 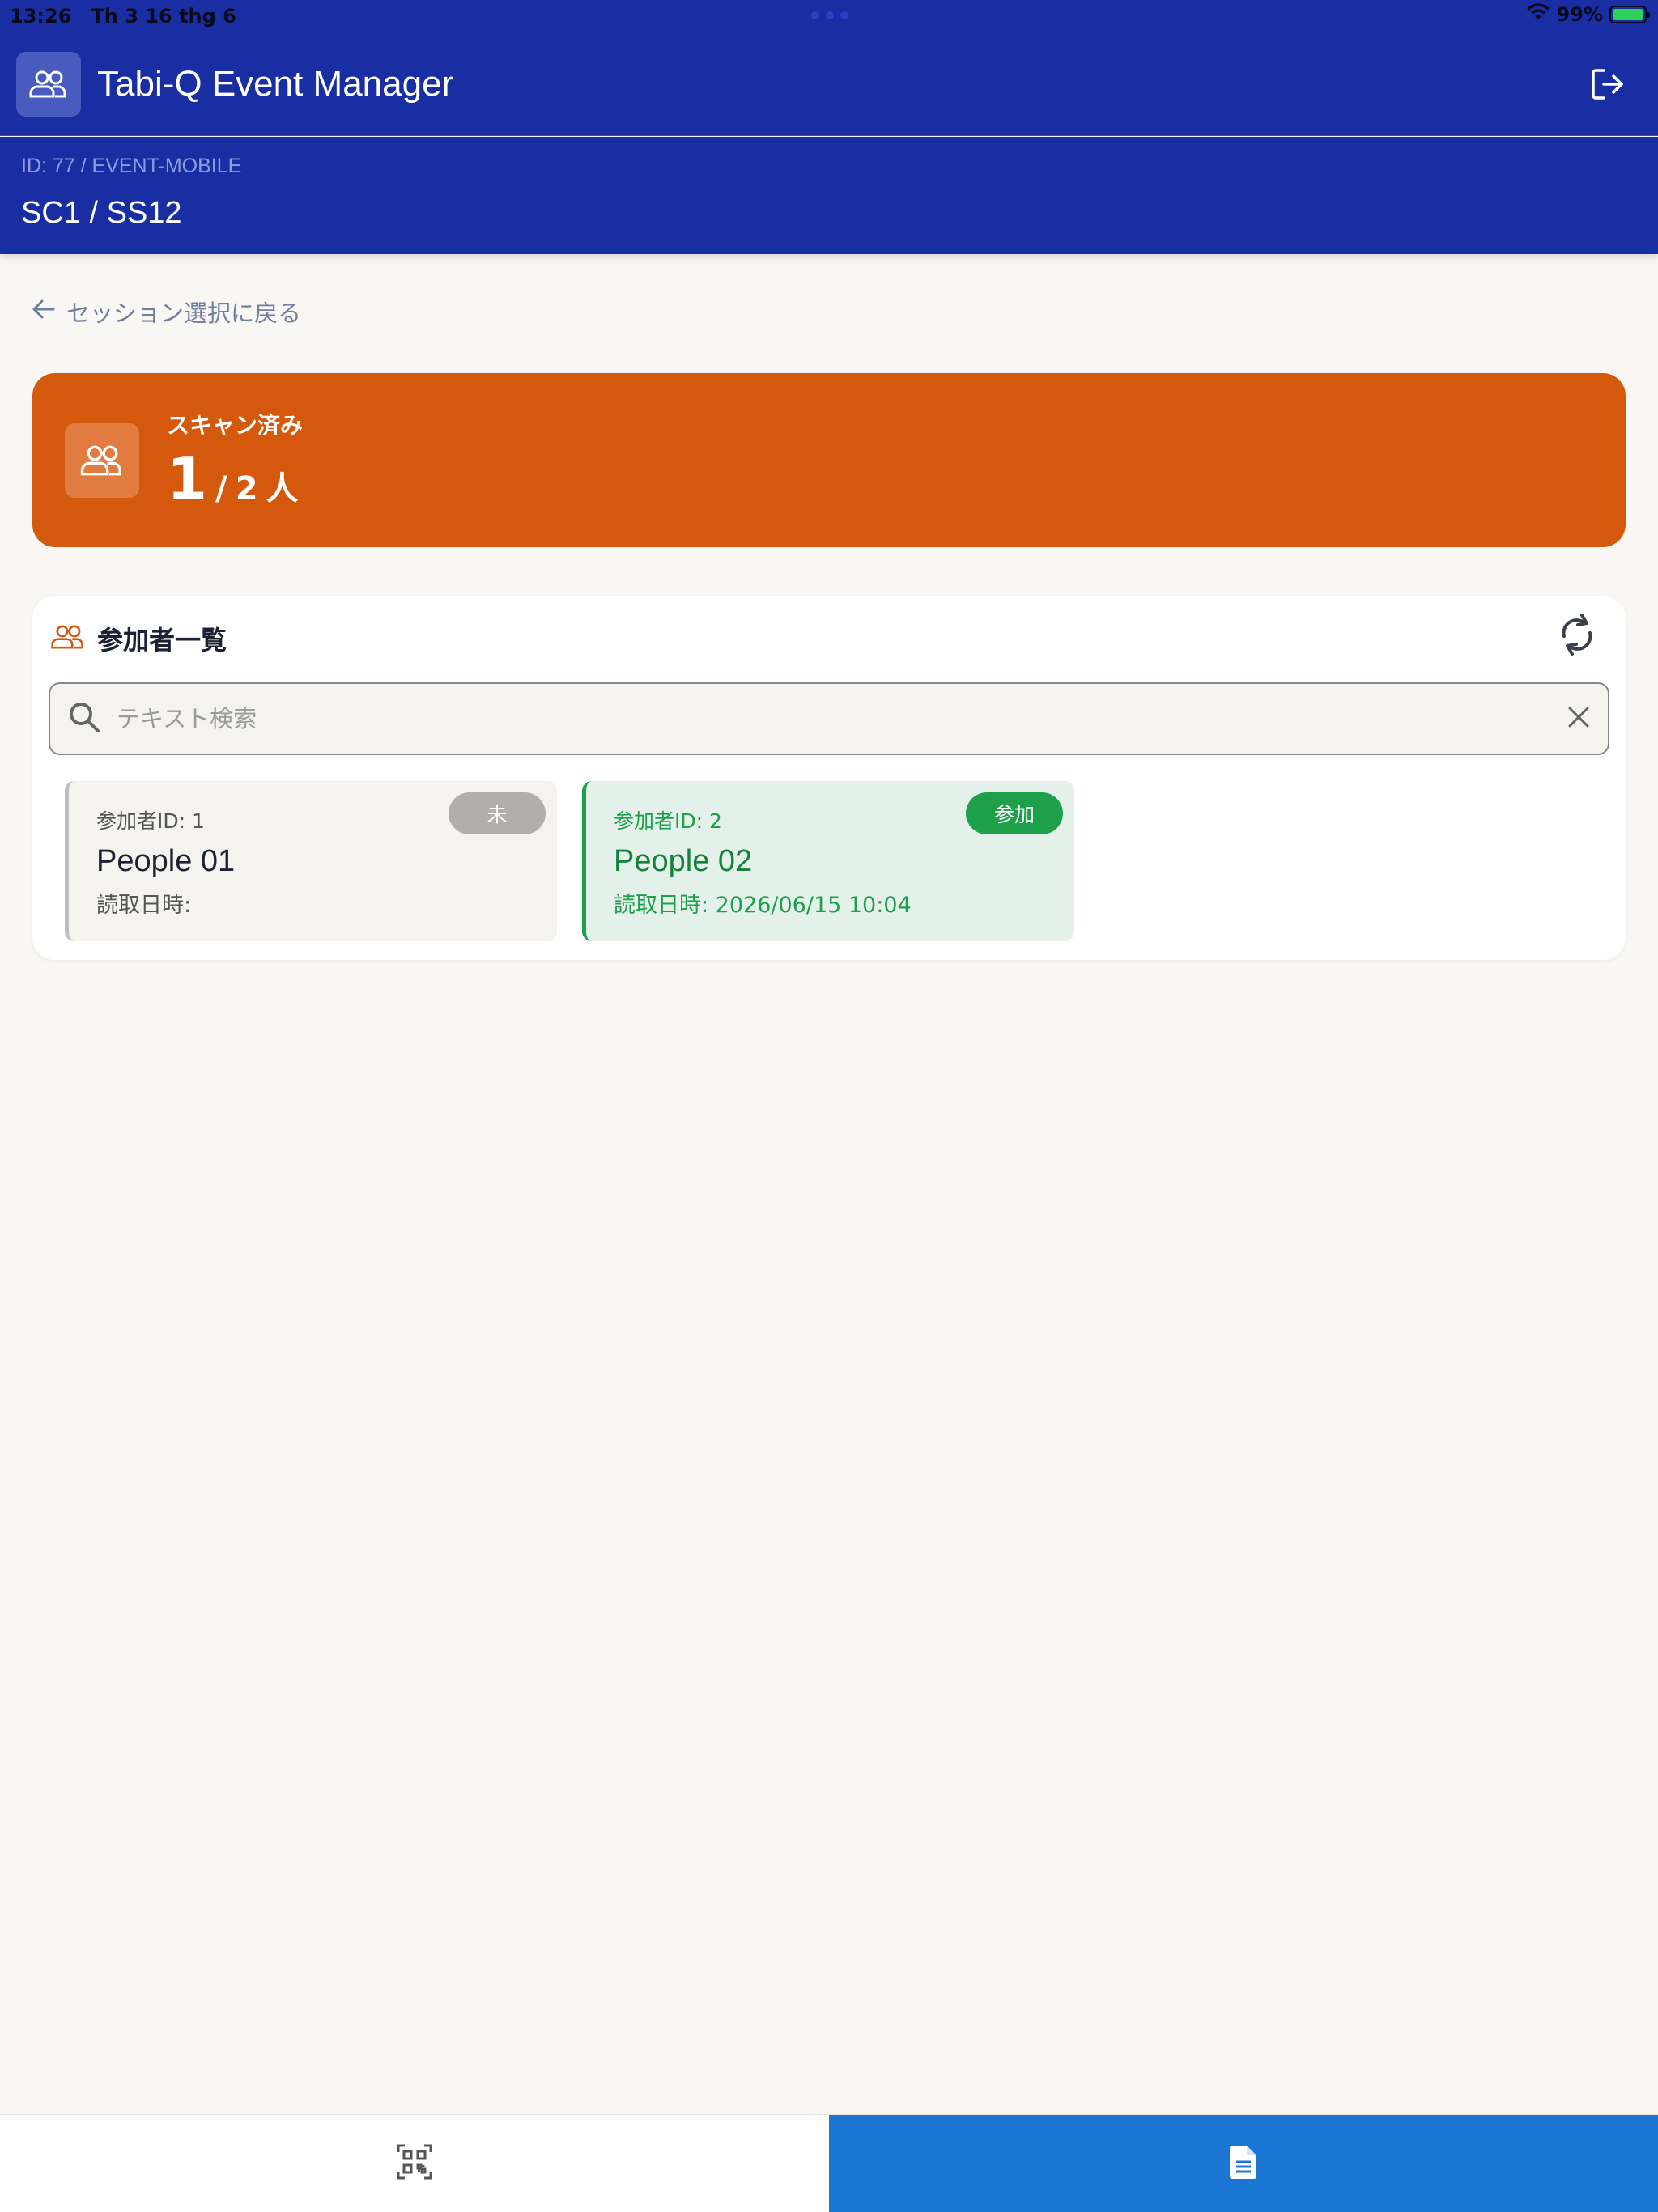 What do you see at coordinates (166, 861) in the screenshot?
I see `participant-name: People 01` at bounding box center [166, 861].